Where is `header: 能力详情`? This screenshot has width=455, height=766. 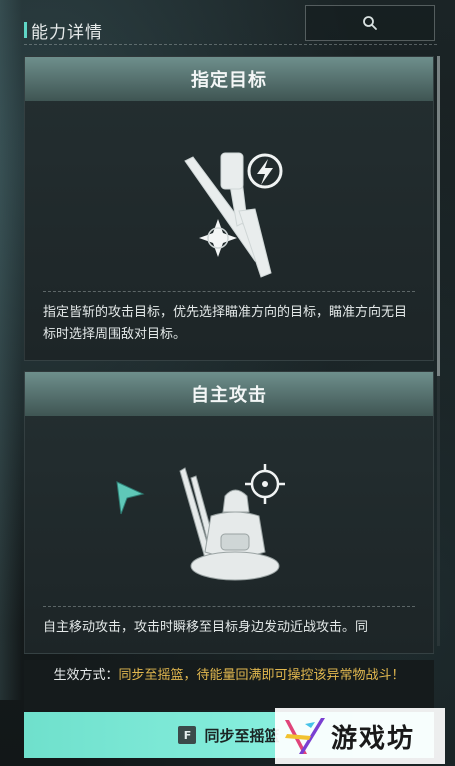
header: 能力详情 is located at coordinates (227, 25).